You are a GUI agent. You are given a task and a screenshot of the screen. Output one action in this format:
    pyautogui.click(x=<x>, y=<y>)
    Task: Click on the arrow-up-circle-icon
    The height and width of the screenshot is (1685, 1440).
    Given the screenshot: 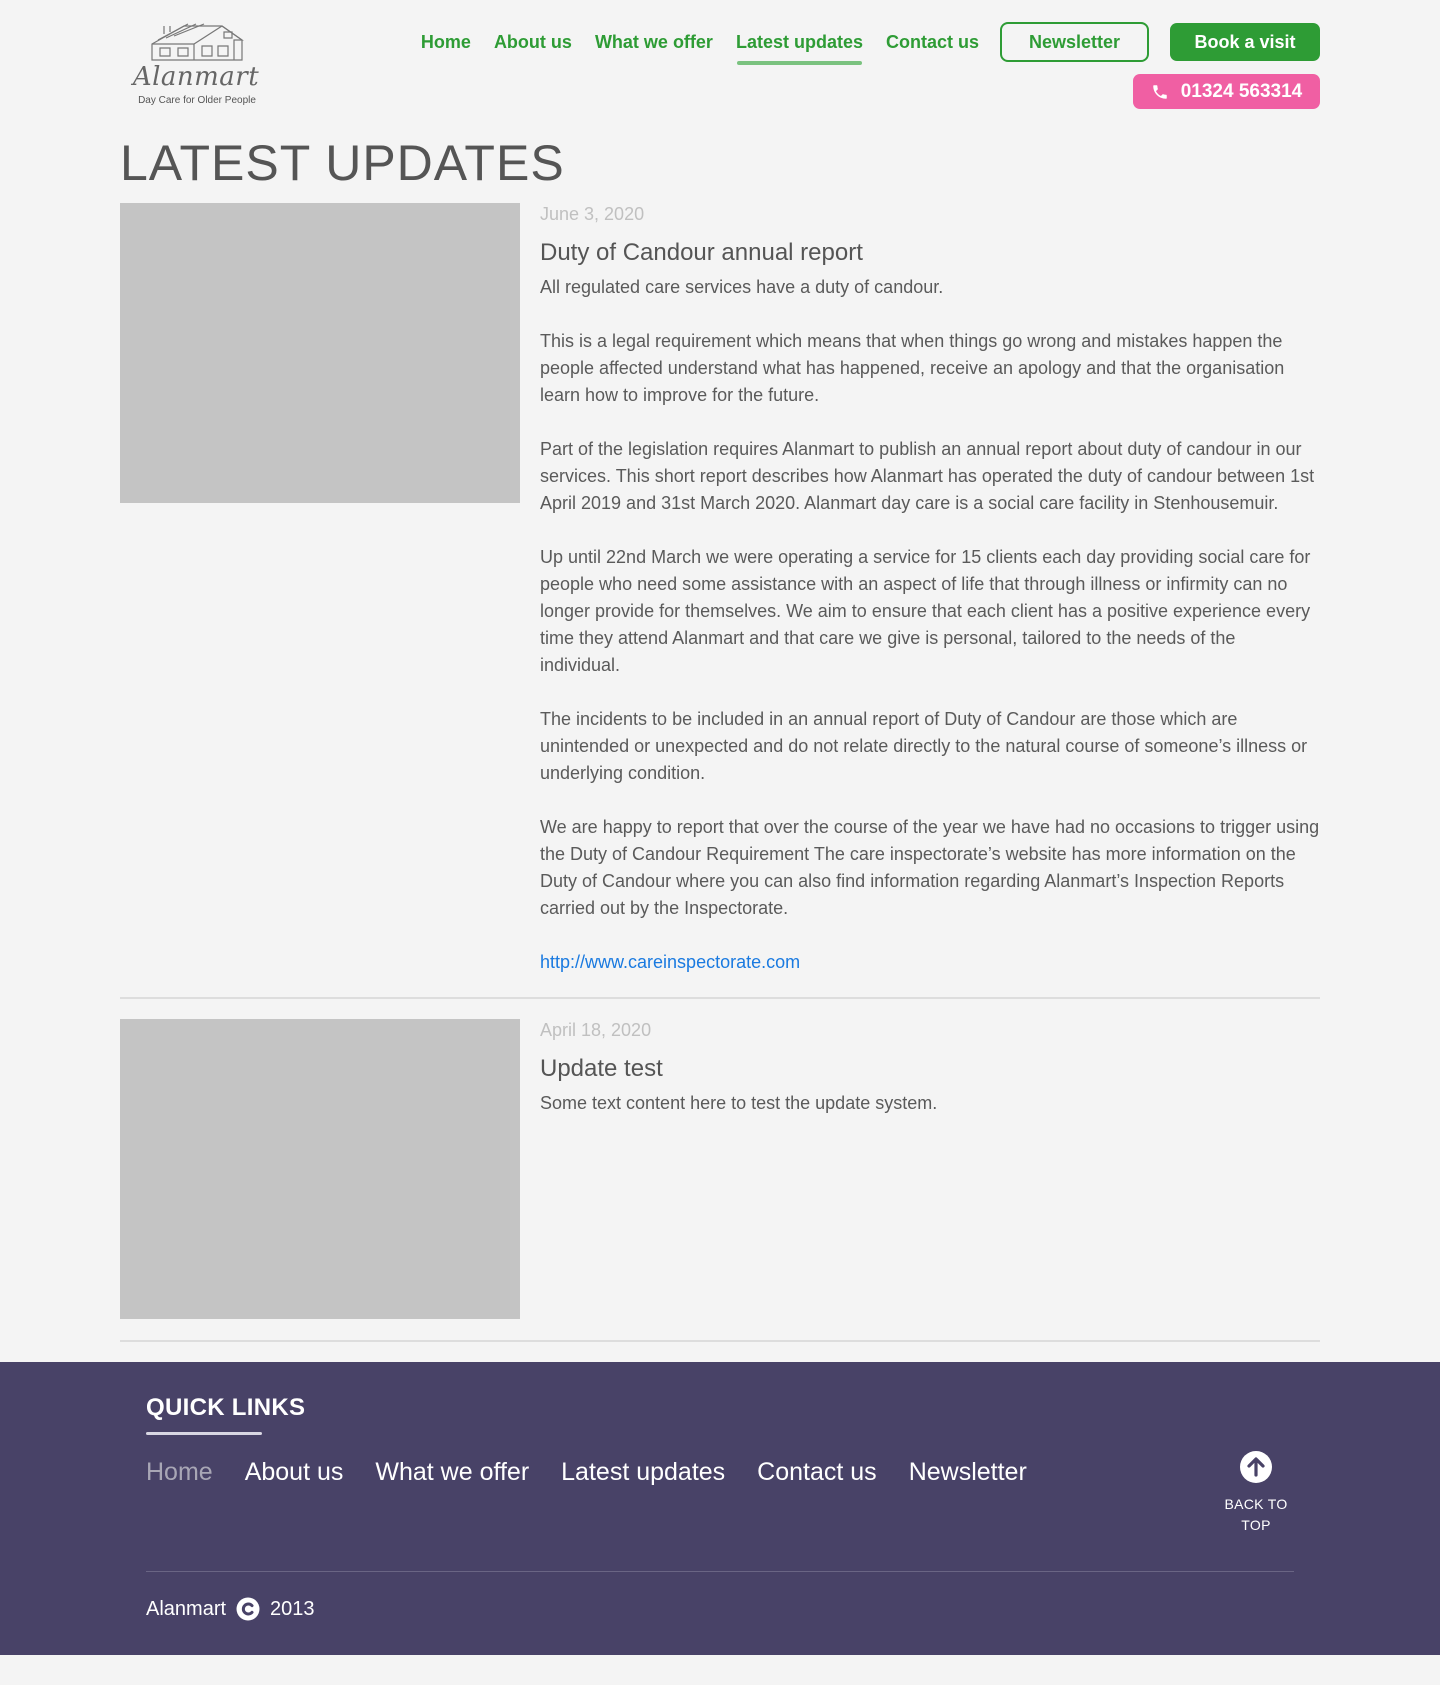 What is the action you would take?
    pyautogui.click(x=1256, y=1467)
    